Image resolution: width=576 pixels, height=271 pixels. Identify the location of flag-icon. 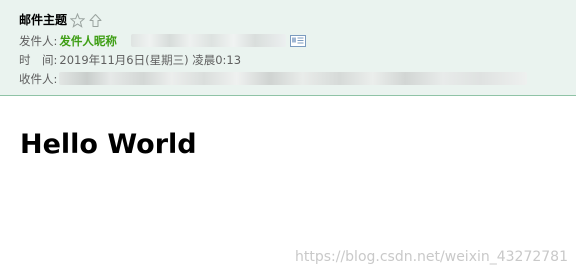
(95, 20).